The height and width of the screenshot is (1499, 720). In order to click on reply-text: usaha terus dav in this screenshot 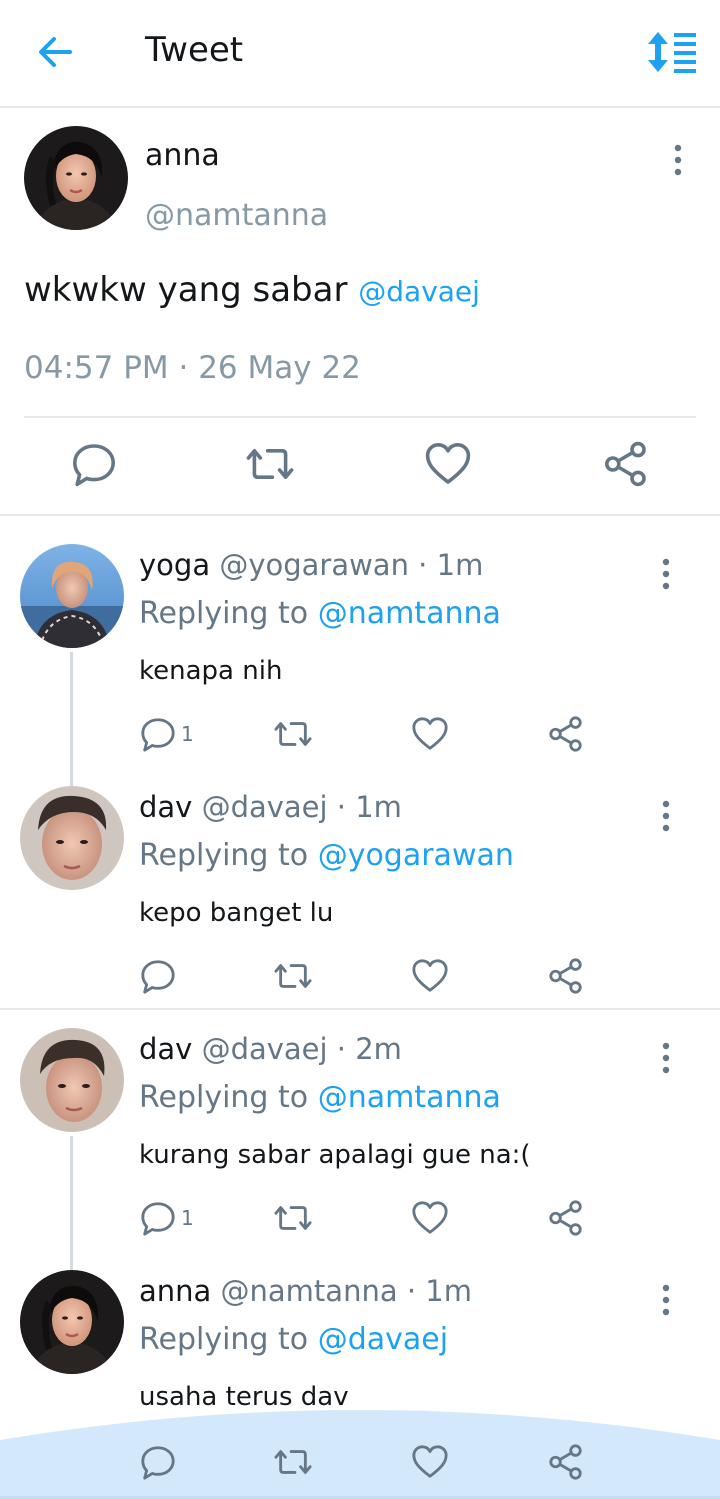, I will do `click(244, 1397)`.